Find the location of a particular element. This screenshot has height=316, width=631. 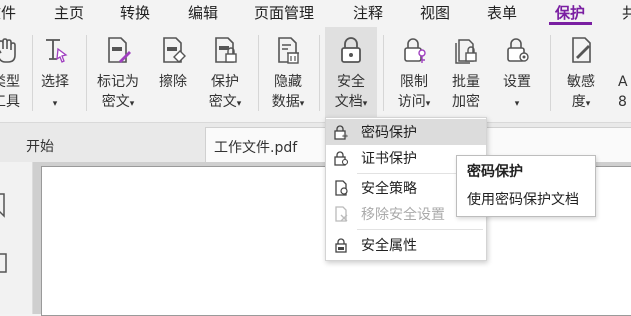

menu-view: 视图 is located at coordinates (435, 12).